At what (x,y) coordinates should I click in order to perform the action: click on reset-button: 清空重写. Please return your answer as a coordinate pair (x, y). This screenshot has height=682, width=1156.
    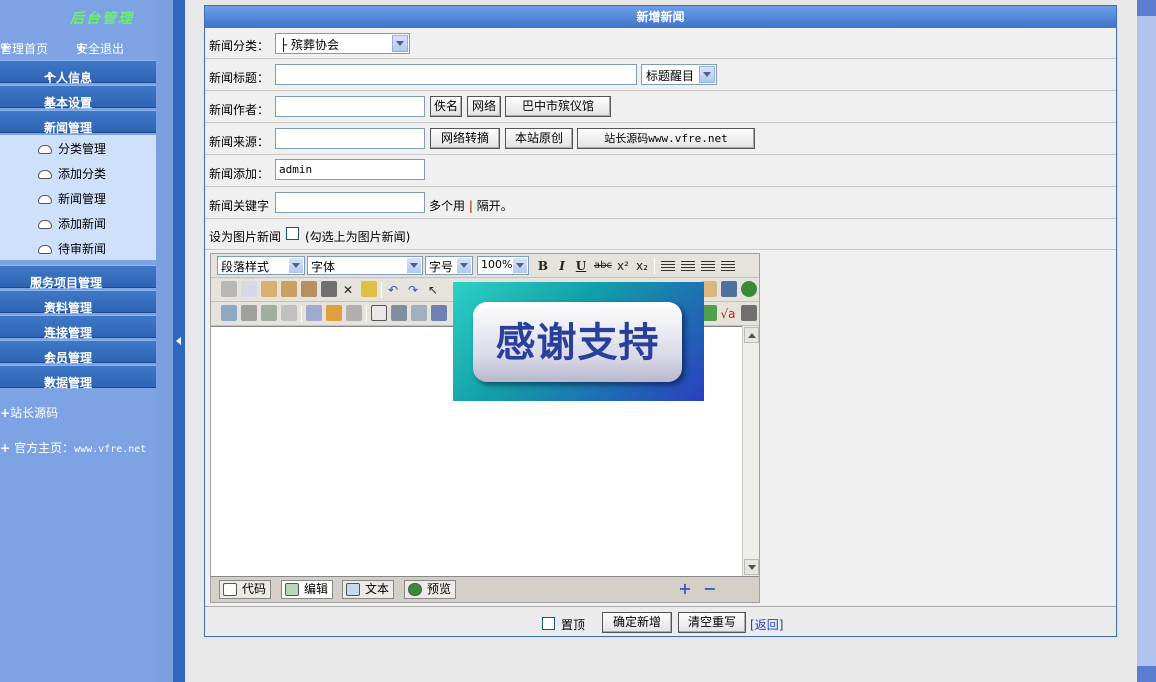
    Looking at the image, I should click on (712, 622).